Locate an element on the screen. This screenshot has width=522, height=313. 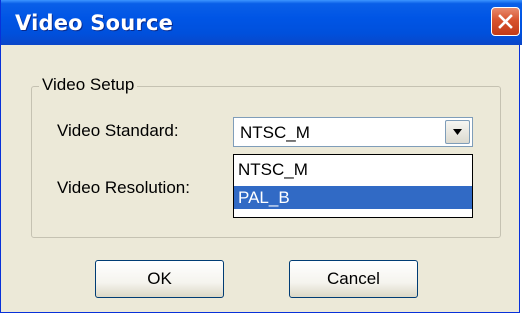
video-resolution-label: Video Resolution: is located at coordinates (123, 187).